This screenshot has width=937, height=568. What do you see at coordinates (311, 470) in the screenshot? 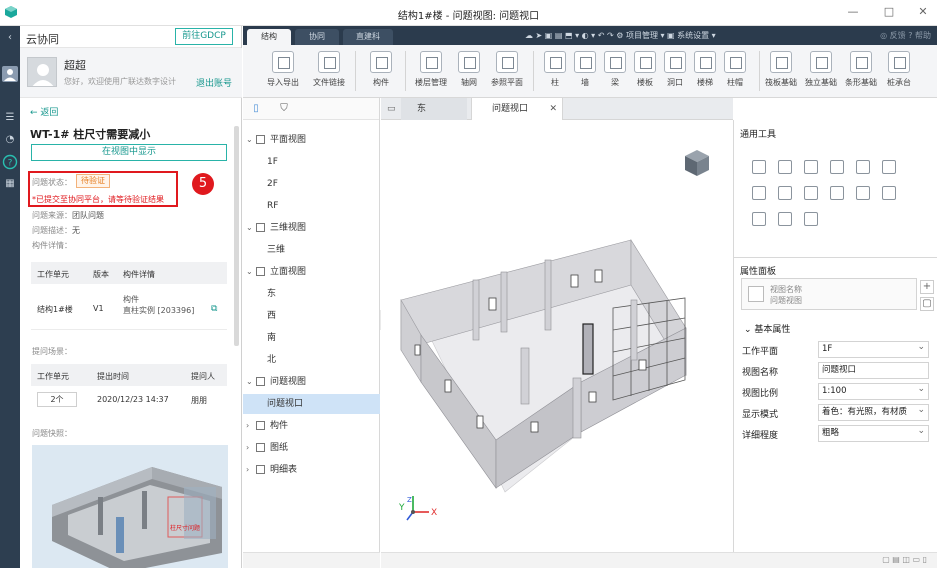
I see `tree-node: › 明细表` at bounding box center [311, 470].